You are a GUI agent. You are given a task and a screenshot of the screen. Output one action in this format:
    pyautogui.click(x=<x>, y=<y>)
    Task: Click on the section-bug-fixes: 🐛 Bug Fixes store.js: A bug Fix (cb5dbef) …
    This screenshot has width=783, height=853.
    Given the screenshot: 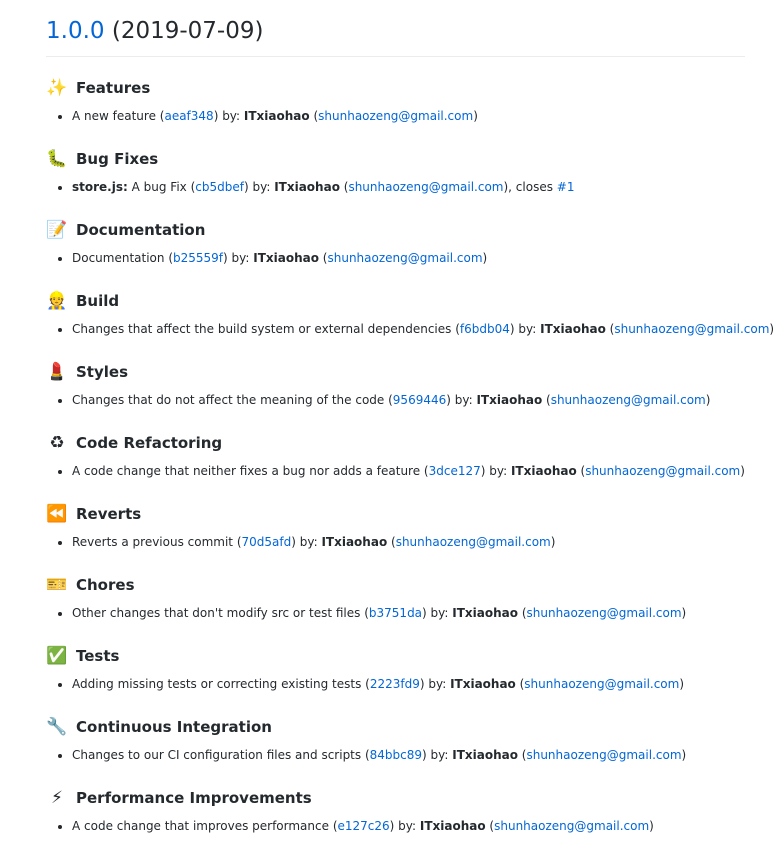 What is the action you would take?
    pyautogui.click(x=395, y=183)
    